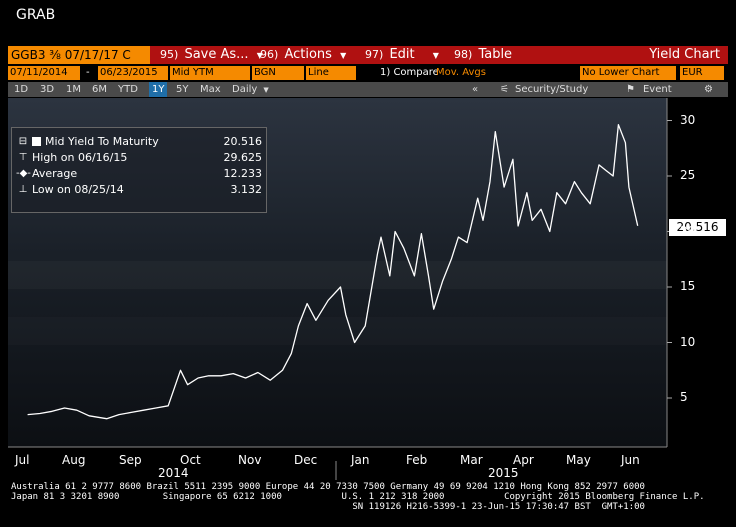 The height and width of the screenshot is (527, 736). I want to click on x-tick-label: Oct, so click(190, 460).